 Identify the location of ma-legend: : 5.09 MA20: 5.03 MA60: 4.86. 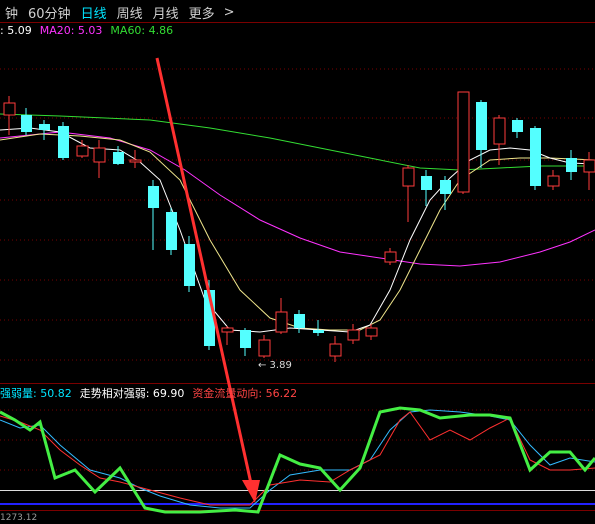
(86, 30).